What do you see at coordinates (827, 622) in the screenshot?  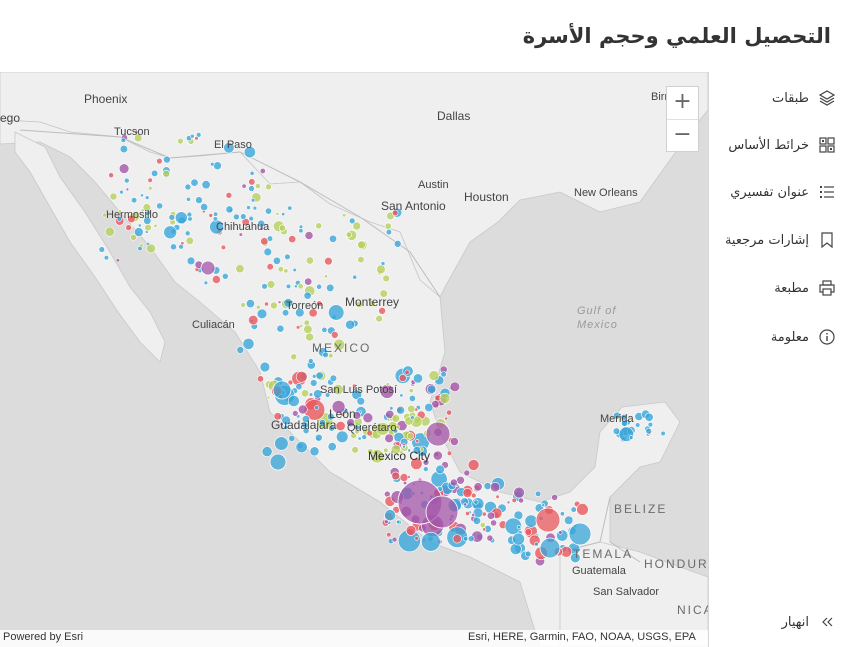 I see `double-chevron-icon` at bounding box center [827, 622].